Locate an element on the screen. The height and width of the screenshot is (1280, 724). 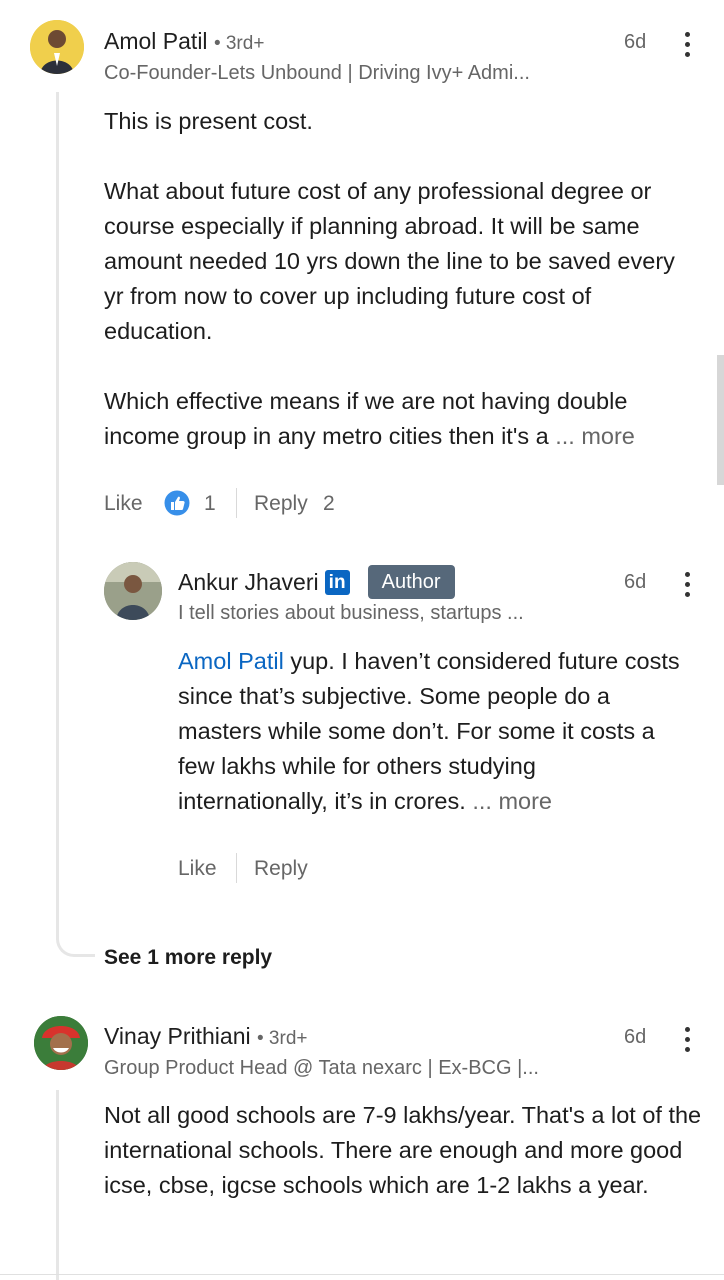
thread-line-curve is located at coordinates (75, 943).